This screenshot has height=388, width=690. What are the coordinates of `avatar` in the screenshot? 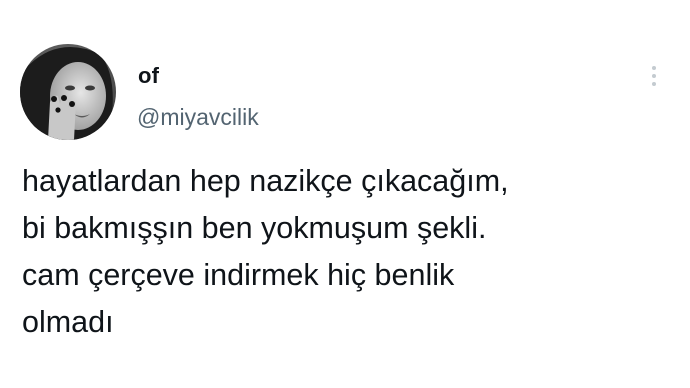 It's located at (68, 92).